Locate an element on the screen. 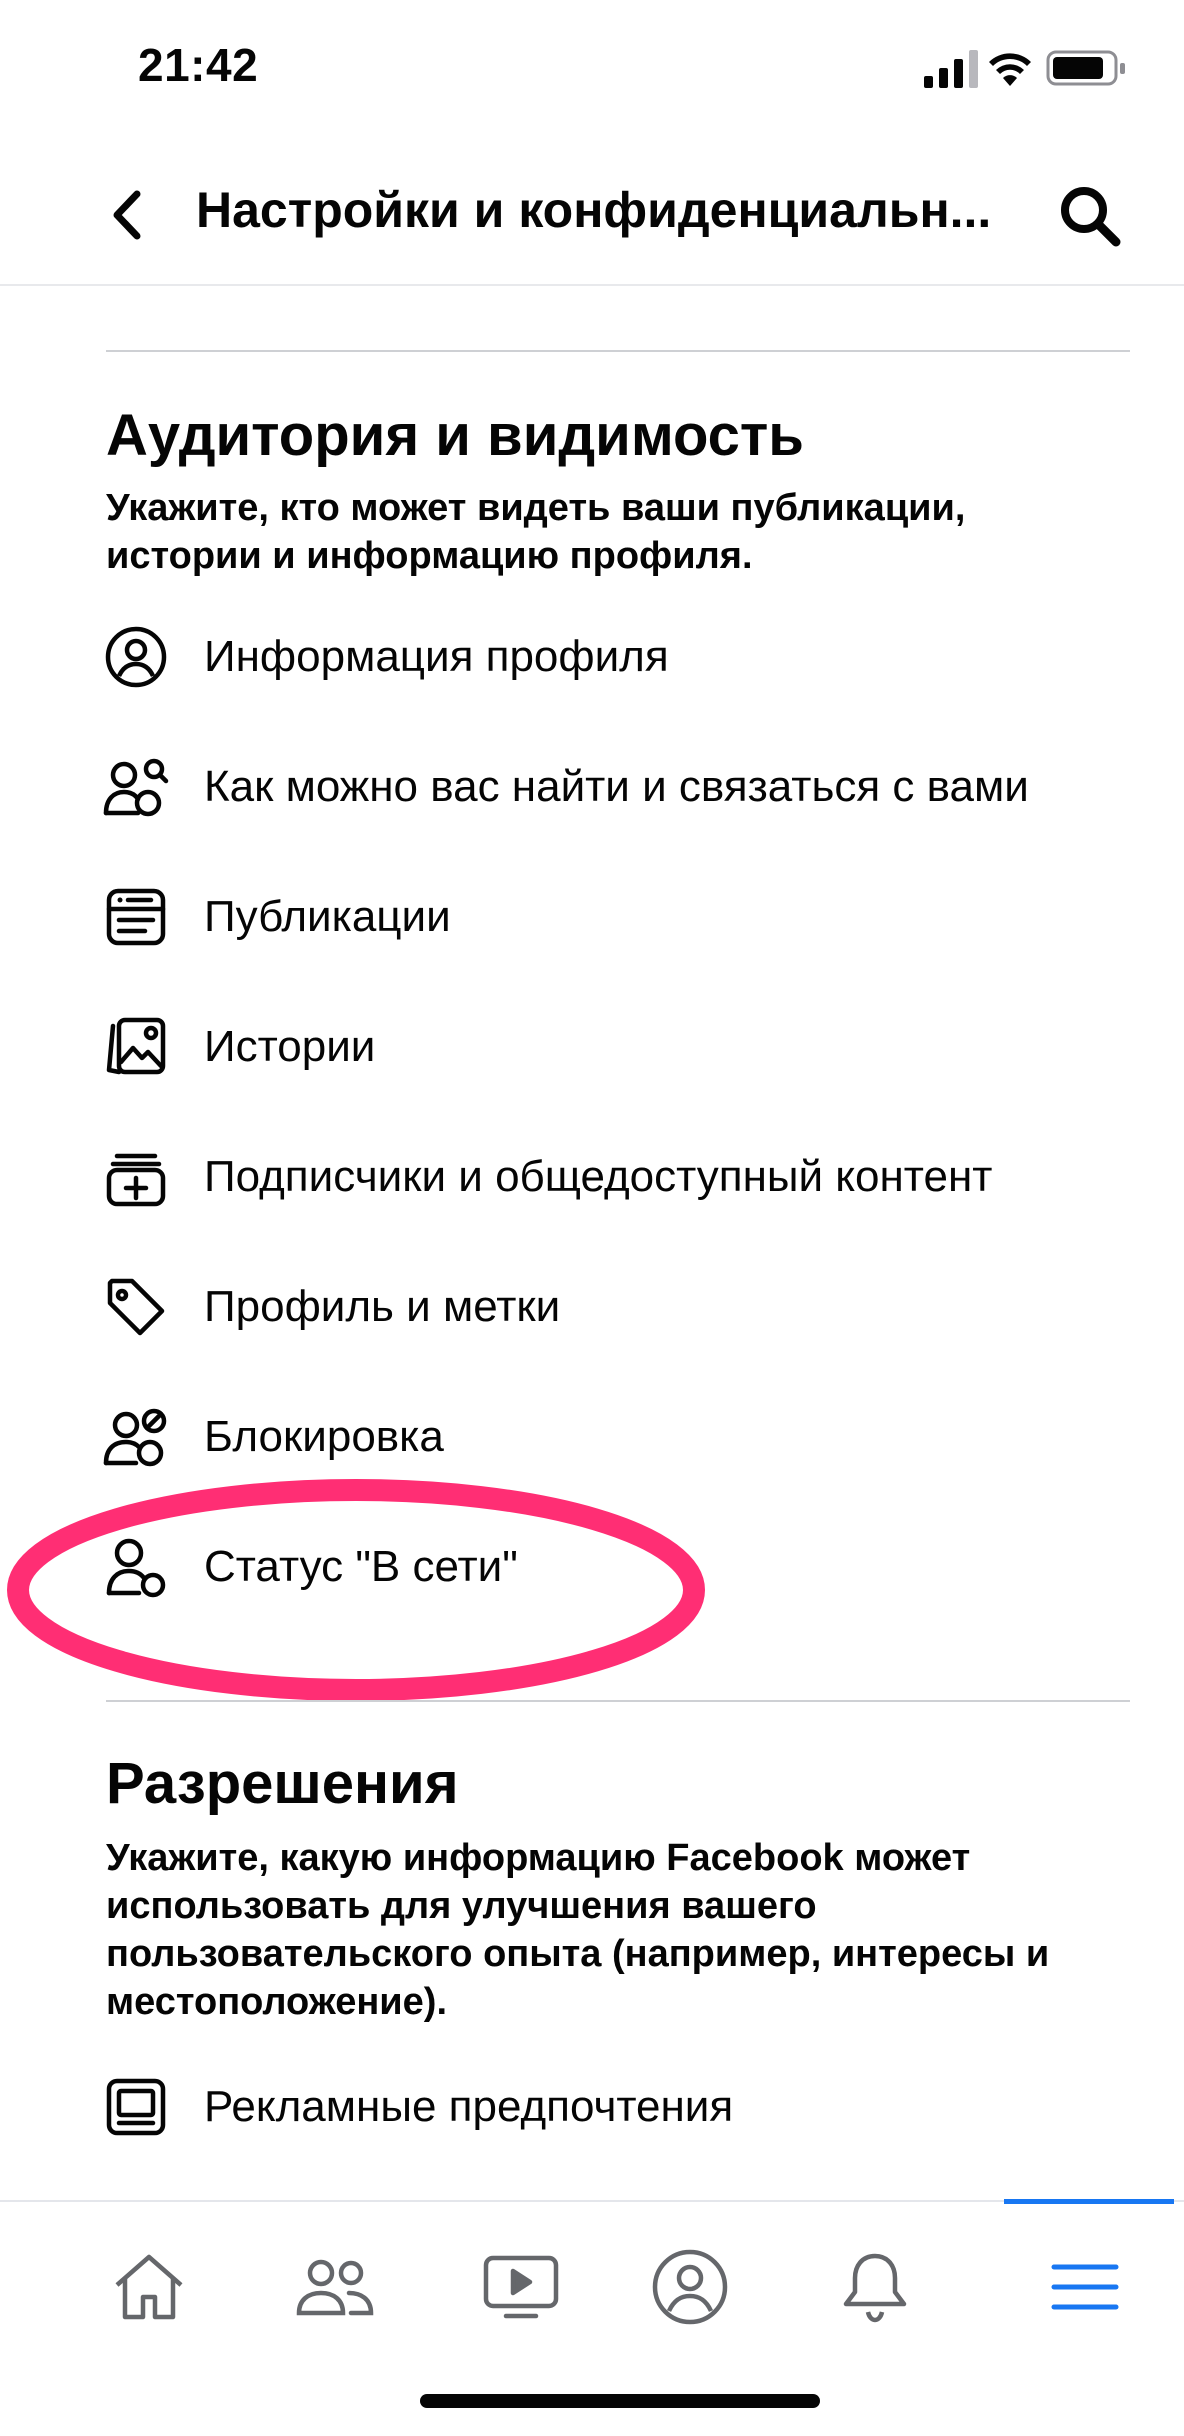 The height and width of the screenshot is (2436, 1184). cellular-signal-icon is located at coordinates (951, 69).